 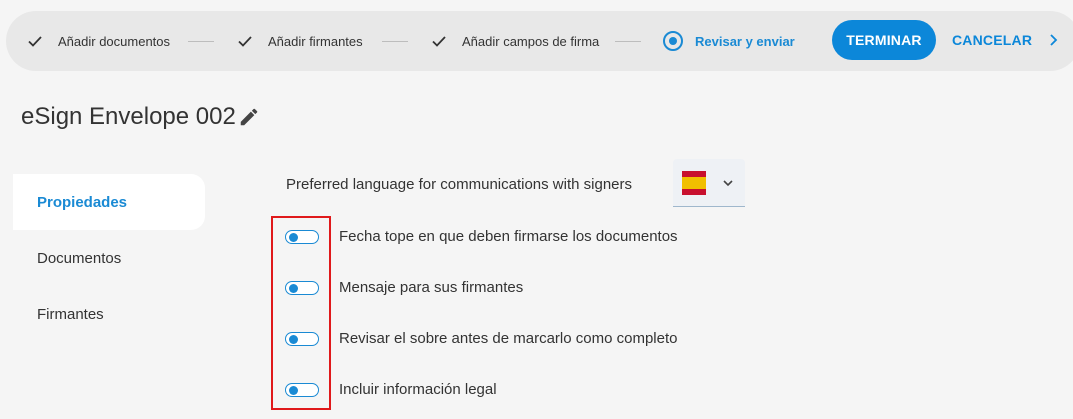 I want to click on envelope-title-row: eSign Envelope 002, so click(x=140, y=117).